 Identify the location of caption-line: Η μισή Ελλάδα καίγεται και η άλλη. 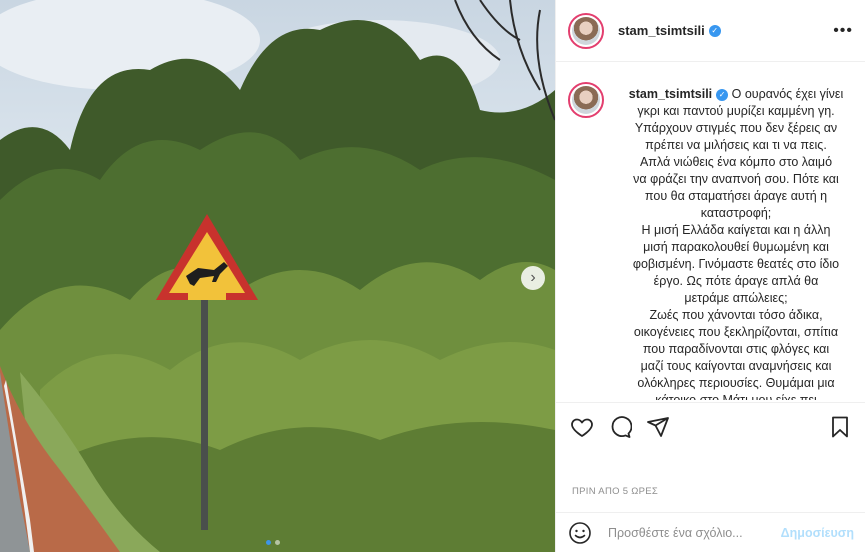
(736, 230).